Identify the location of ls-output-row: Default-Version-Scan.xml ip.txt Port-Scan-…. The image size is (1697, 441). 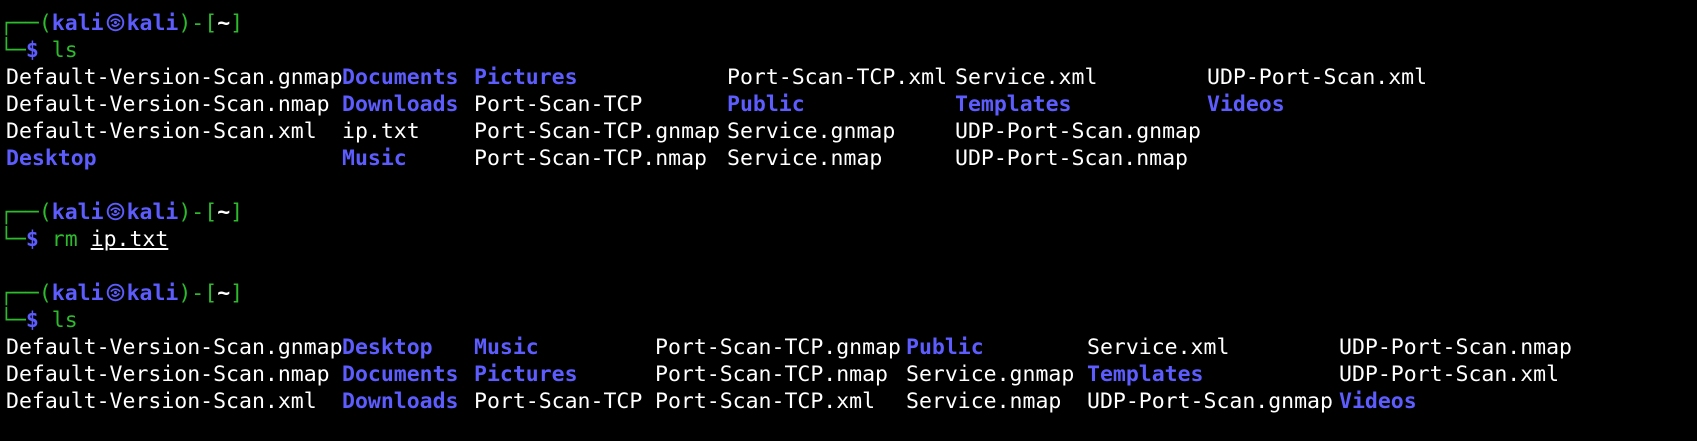
(848, 131).